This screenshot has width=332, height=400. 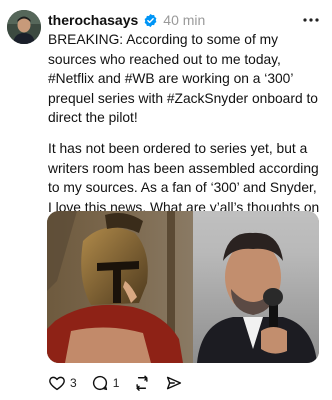 I want to click on like-count: 3, so click(x=73, y=383).